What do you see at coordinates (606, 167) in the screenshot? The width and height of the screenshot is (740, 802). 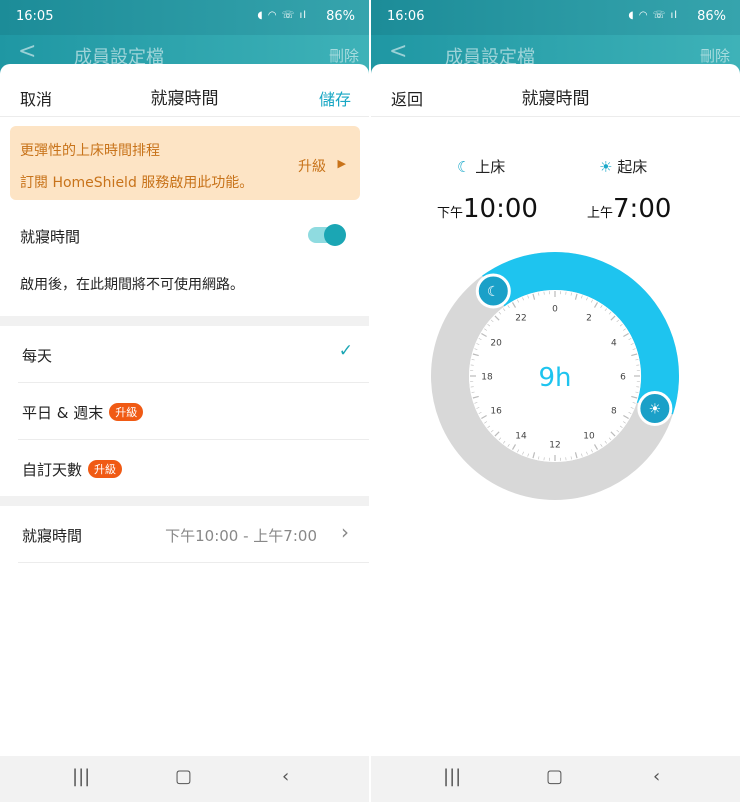 I see `sunrise-icon: ☀` at bounding box center [606, 167].